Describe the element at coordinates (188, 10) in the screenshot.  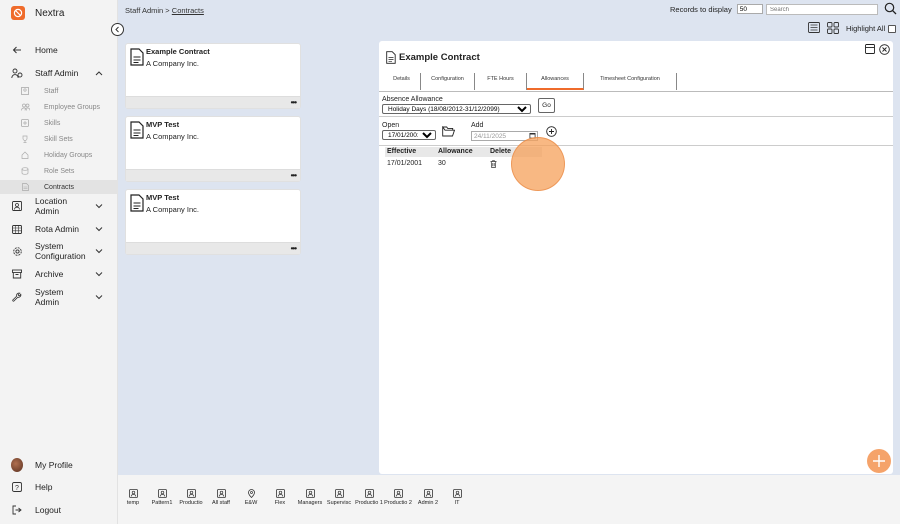
I see `breadcrumb-current: Contracts` at that location.